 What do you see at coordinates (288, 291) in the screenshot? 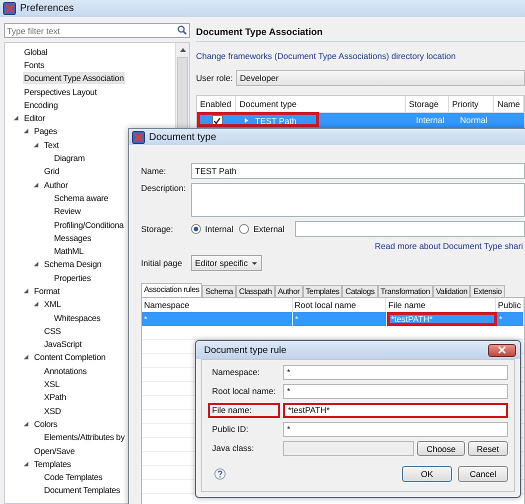
I see `tab: Author` at bounding box center [288, 291].